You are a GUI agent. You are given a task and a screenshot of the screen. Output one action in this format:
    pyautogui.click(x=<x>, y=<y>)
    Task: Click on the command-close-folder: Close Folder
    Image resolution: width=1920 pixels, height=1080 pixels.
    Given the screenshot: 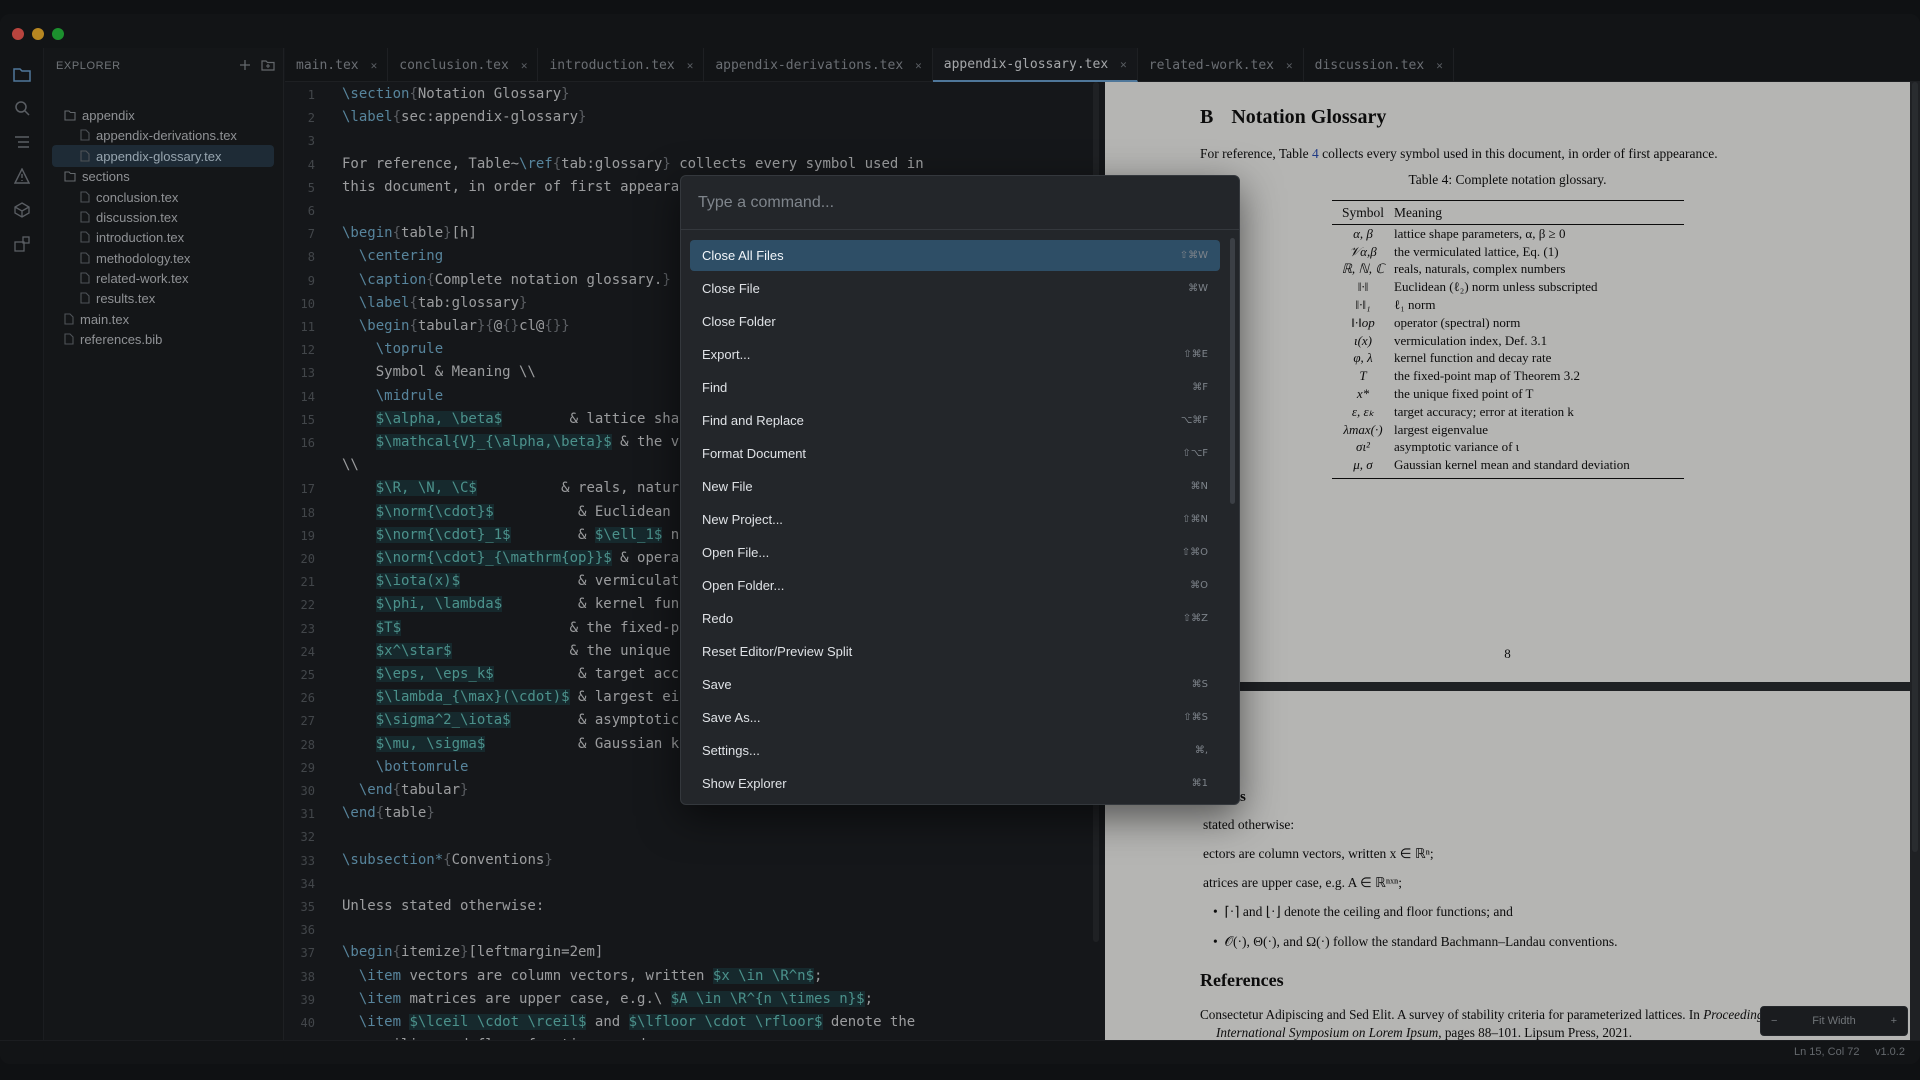 What is the action you would take?
    pyautogui.click(x=955, y=321)
    